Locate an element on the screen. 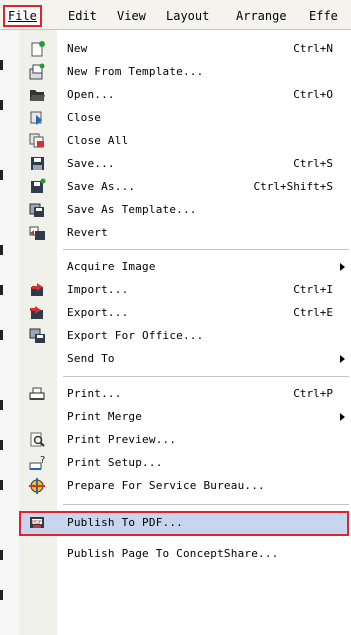 This screenshot has height=635, width=351. background-window-edge is located at coordinates (10, 332).